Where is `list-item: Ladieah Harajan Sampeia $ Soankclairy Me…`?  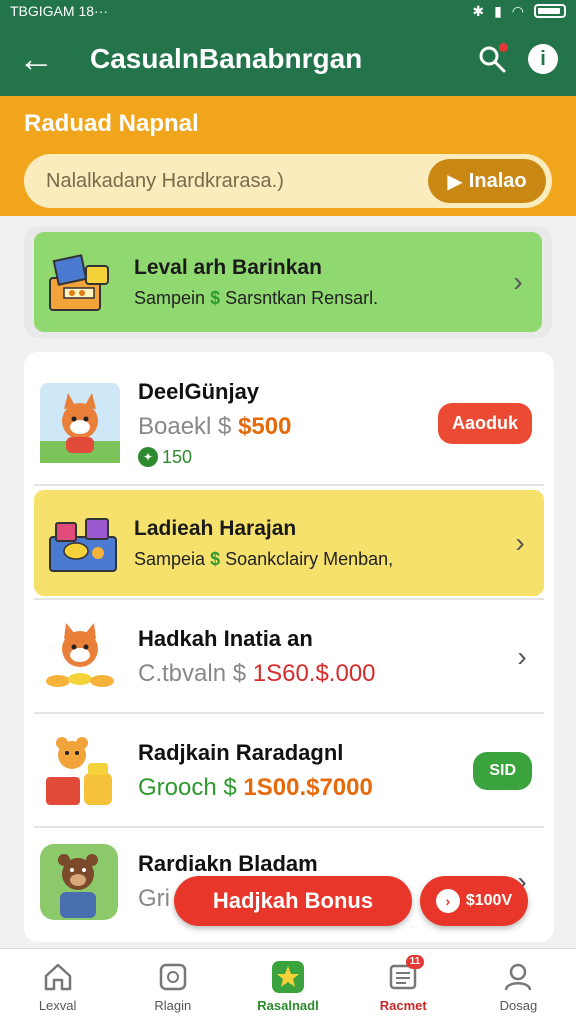
list-item: Ladieah Harajan Sampeia $ Soankclairy Me… is located at coordinates (289, 544).